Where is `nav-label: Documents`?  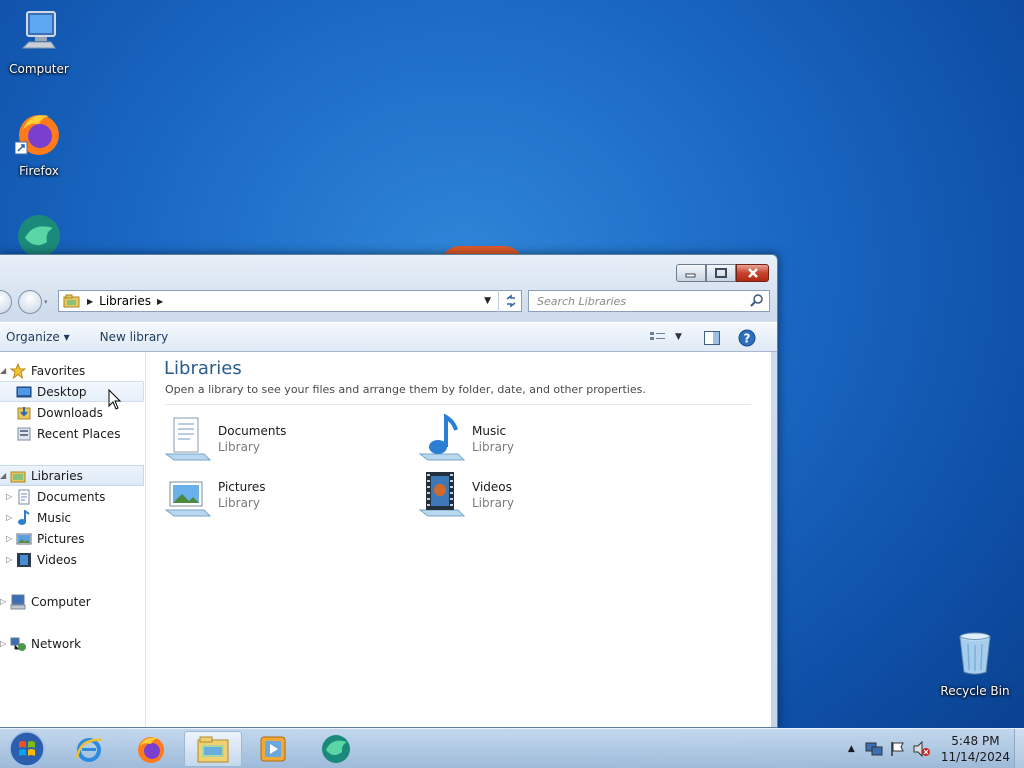
nav-label: Documents is located at coordinates (71, 496).